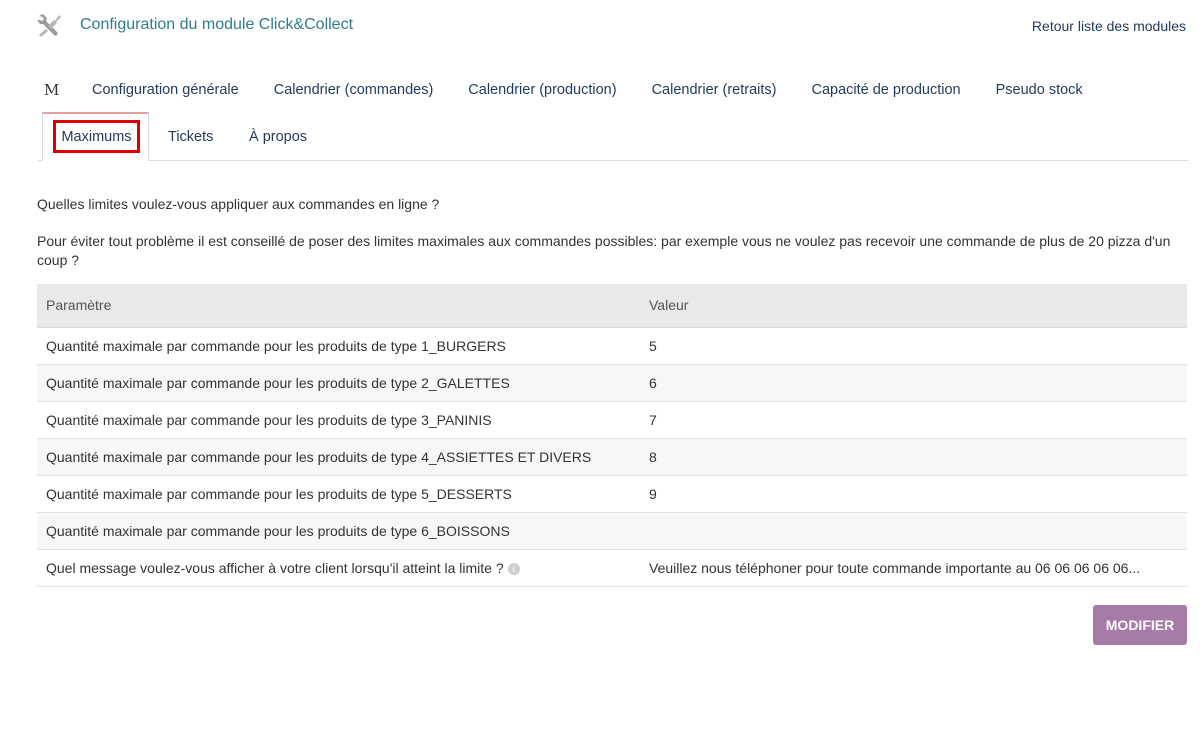  What do you see at coordinates (190, 137) in the screenshot?
I see `tab-tickets: Tickets` at bounding box center [190, 137].